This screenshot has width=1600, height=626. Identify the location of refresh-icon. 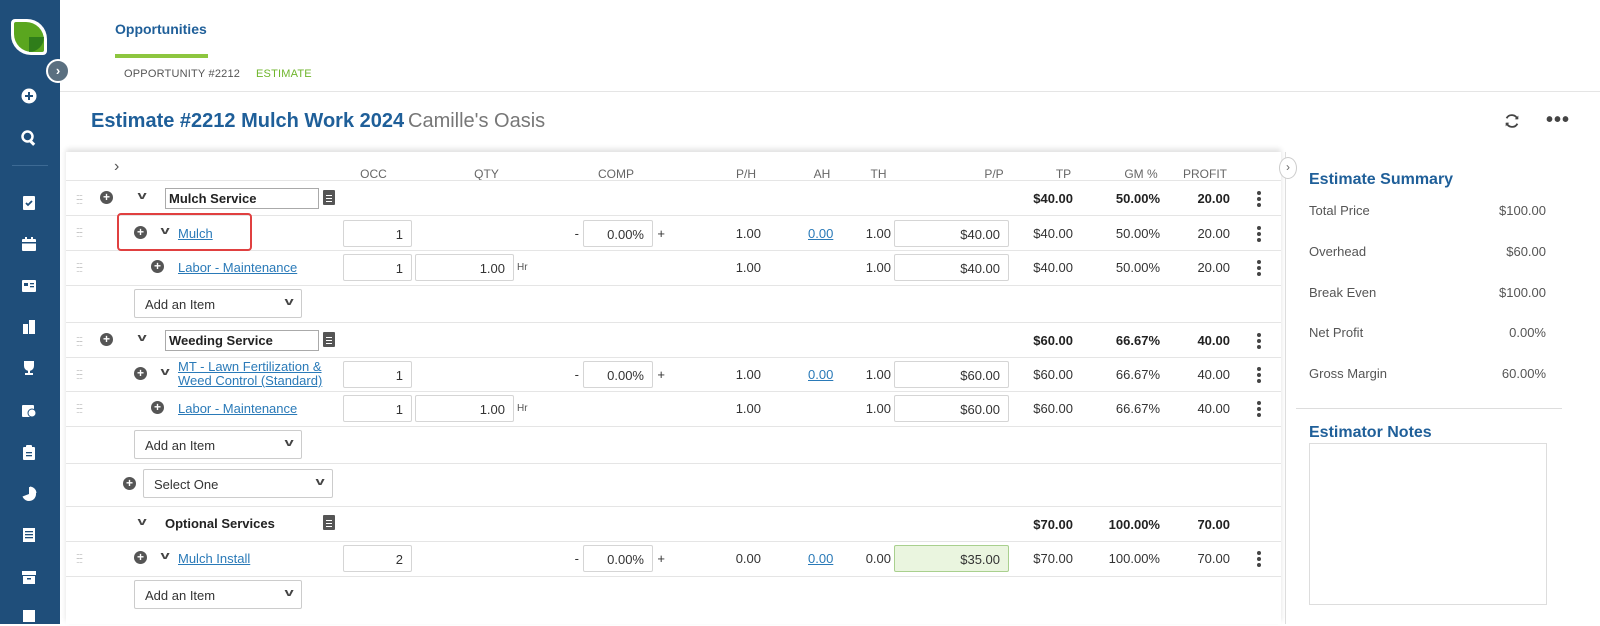
(1513, 122).